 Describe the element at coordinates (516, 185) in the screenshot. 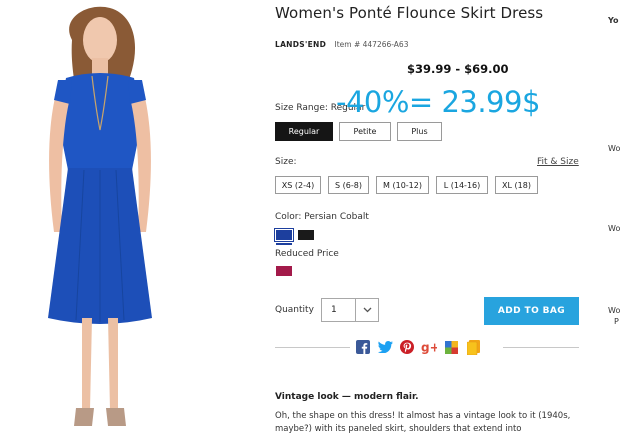

I see `size-xl-button: XL (18)` at that location.